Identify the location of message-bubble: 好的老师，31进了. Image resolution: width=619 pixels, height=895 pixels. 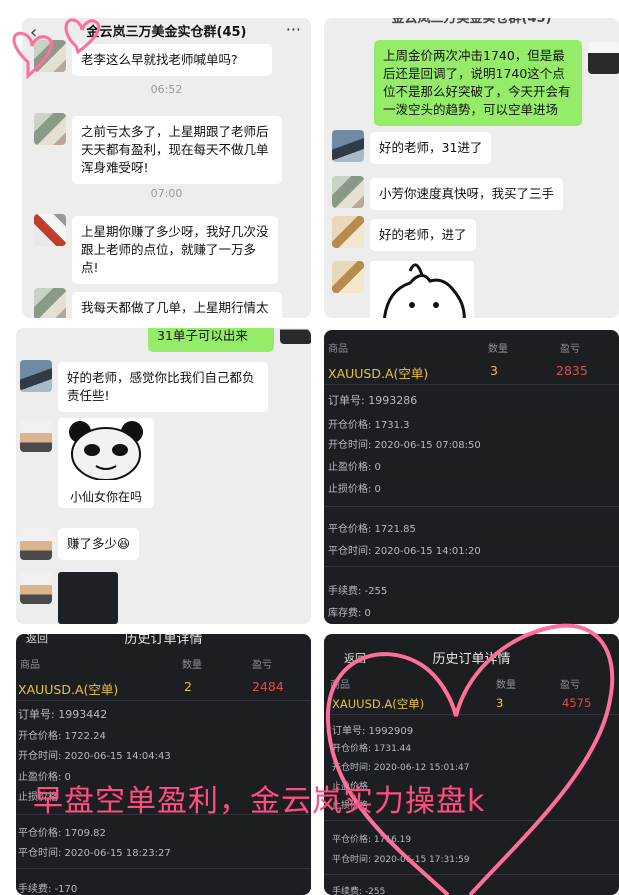
(431, 148).